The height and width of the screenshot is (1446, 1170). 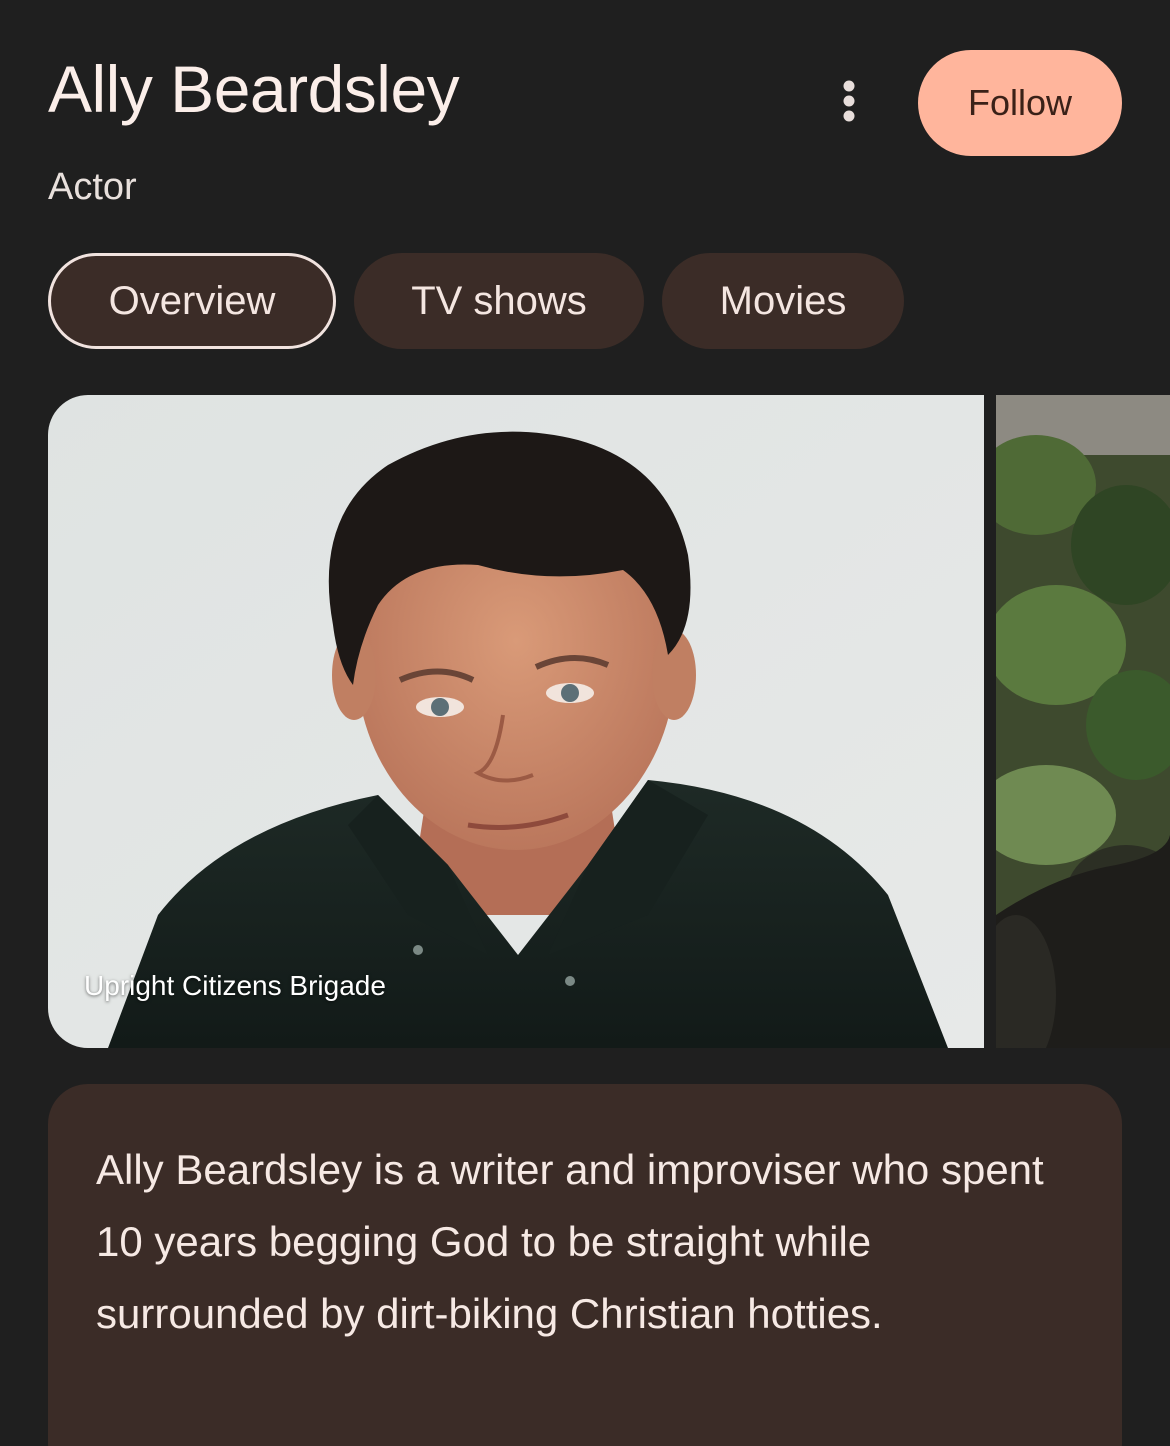 What do you see at coordinates (1020, 103) in the screenshot?
I see `follow-button: Follow` at bounding box center [1020, 103].